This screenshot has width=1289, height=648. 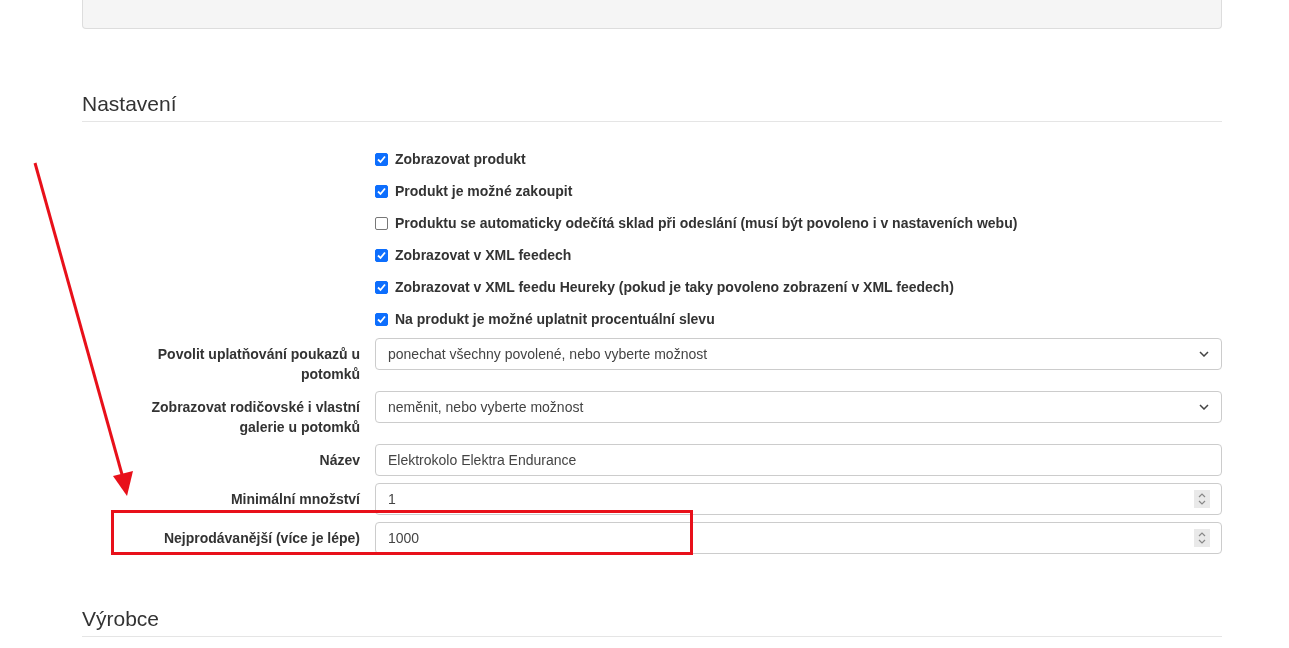 I want to click on field-label: Minimální množství, so click(x=294, y=499).